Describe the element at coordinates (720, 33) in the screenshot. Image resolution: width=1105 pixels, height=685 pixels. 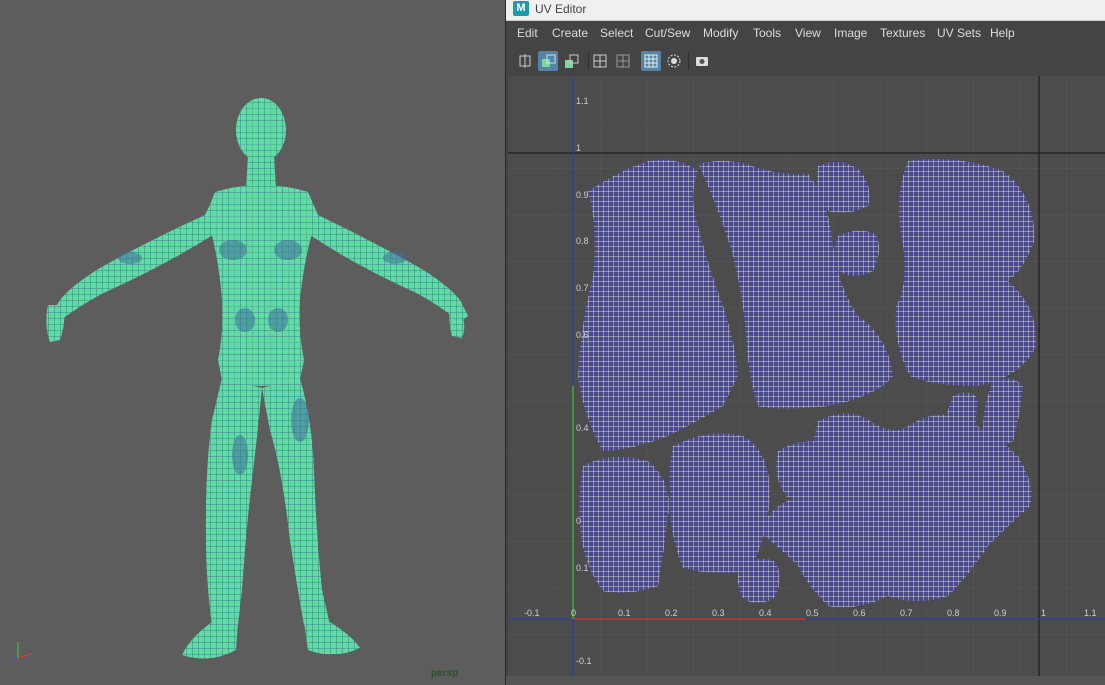
I see `menu-modify: Modify` at that location.